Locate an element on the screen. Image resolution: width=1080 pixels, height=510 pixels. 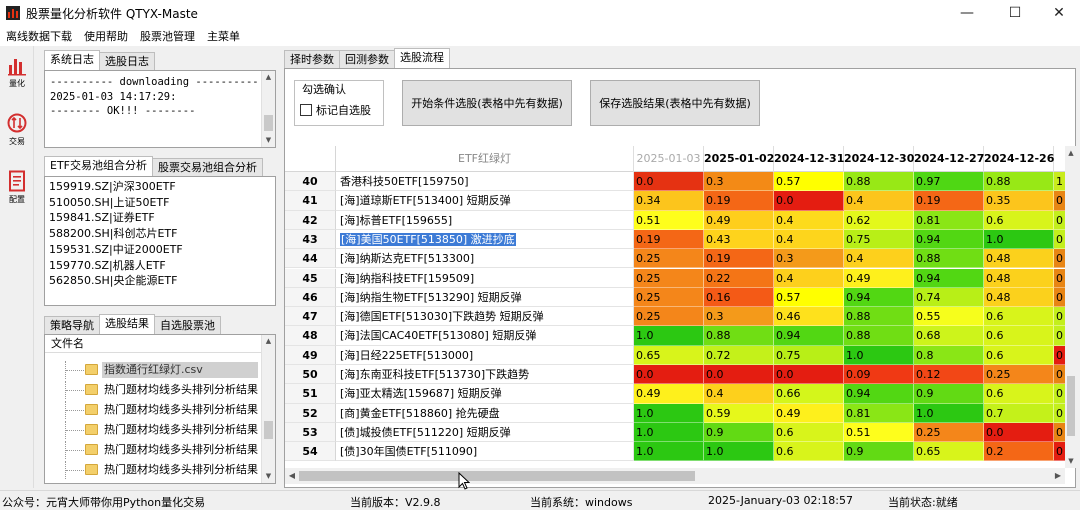
tab-strategy-nav: 策略导航 is located at coordinates (72, 325).